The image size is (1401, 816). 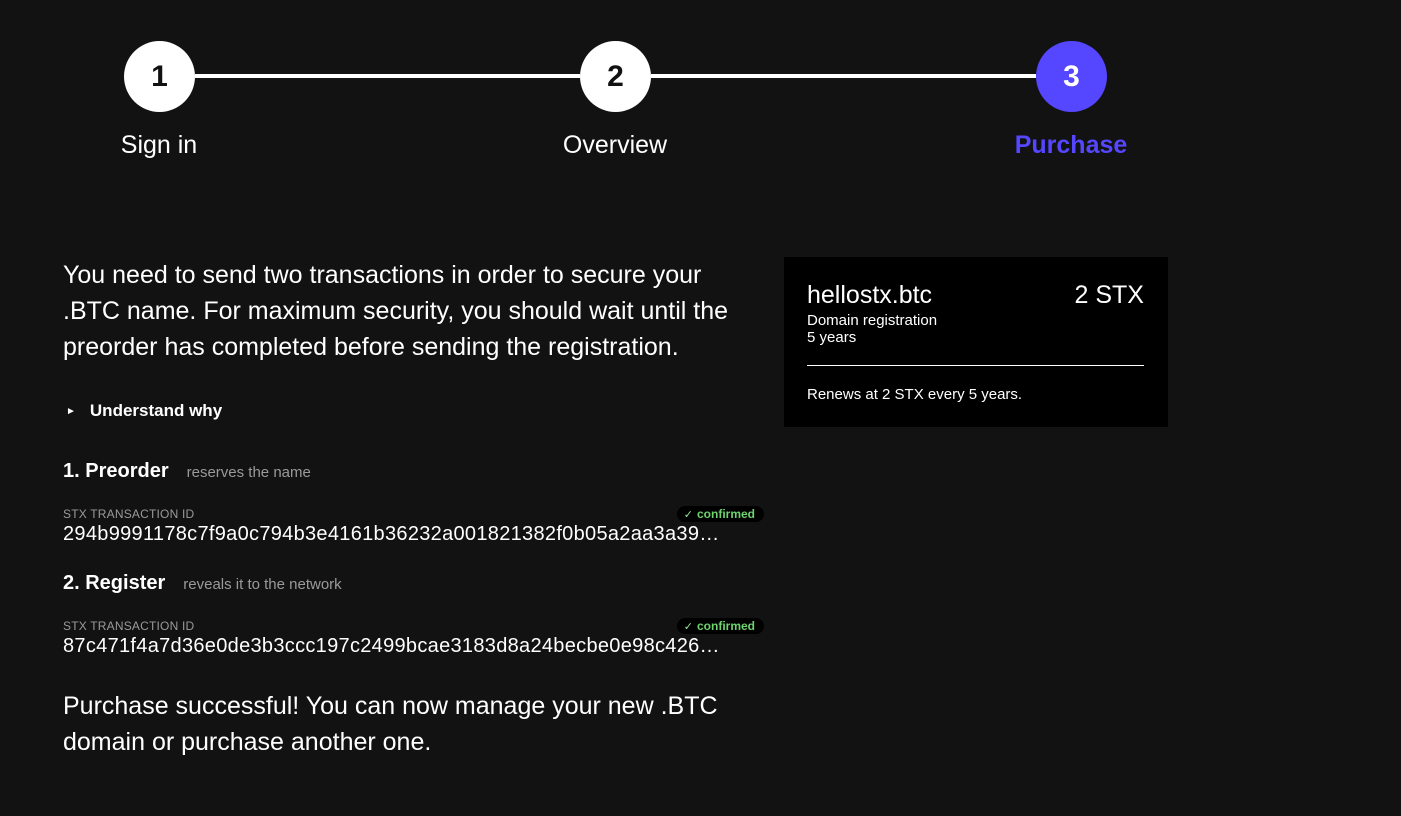 I want to click on register-status-badge: ✓ confirmed, so click(x=720, y=626).